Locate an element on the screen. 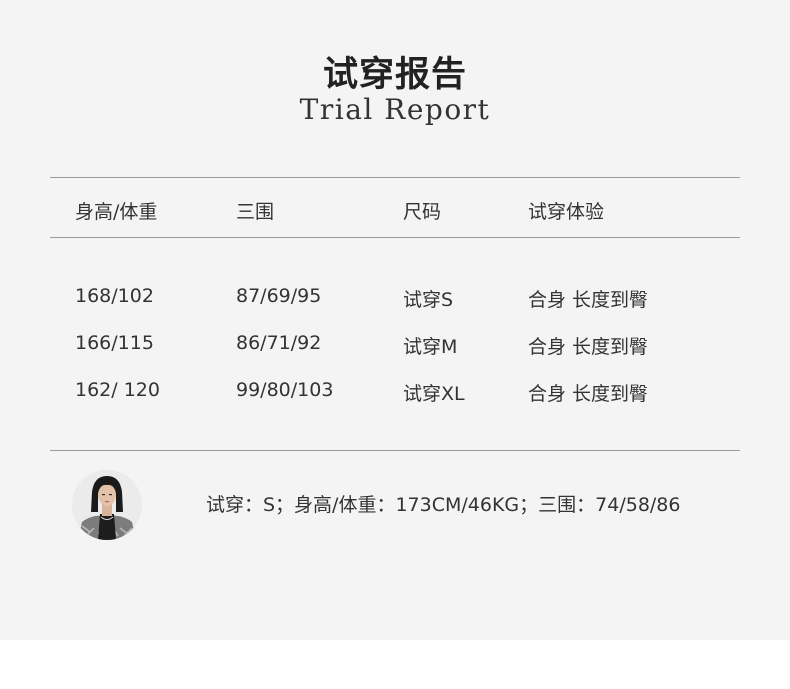 Image resolution: width=790 pixels, height=689 pixels. cell-size: 试穿XL is located at coordinates (434, 394).